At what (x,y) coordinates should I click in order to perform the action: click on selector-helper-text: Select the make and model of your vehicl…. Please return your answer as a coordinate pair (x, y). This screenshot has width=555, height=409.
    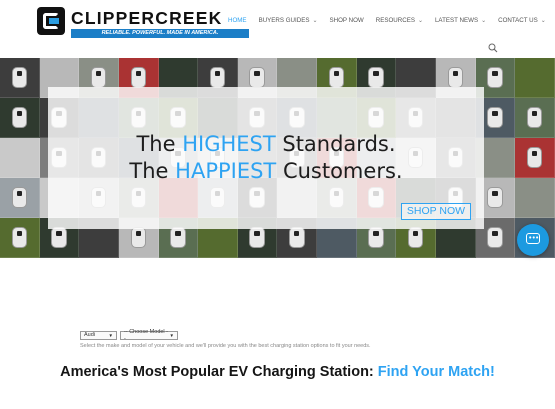
    Looking at the image, I should click on (225, 346).